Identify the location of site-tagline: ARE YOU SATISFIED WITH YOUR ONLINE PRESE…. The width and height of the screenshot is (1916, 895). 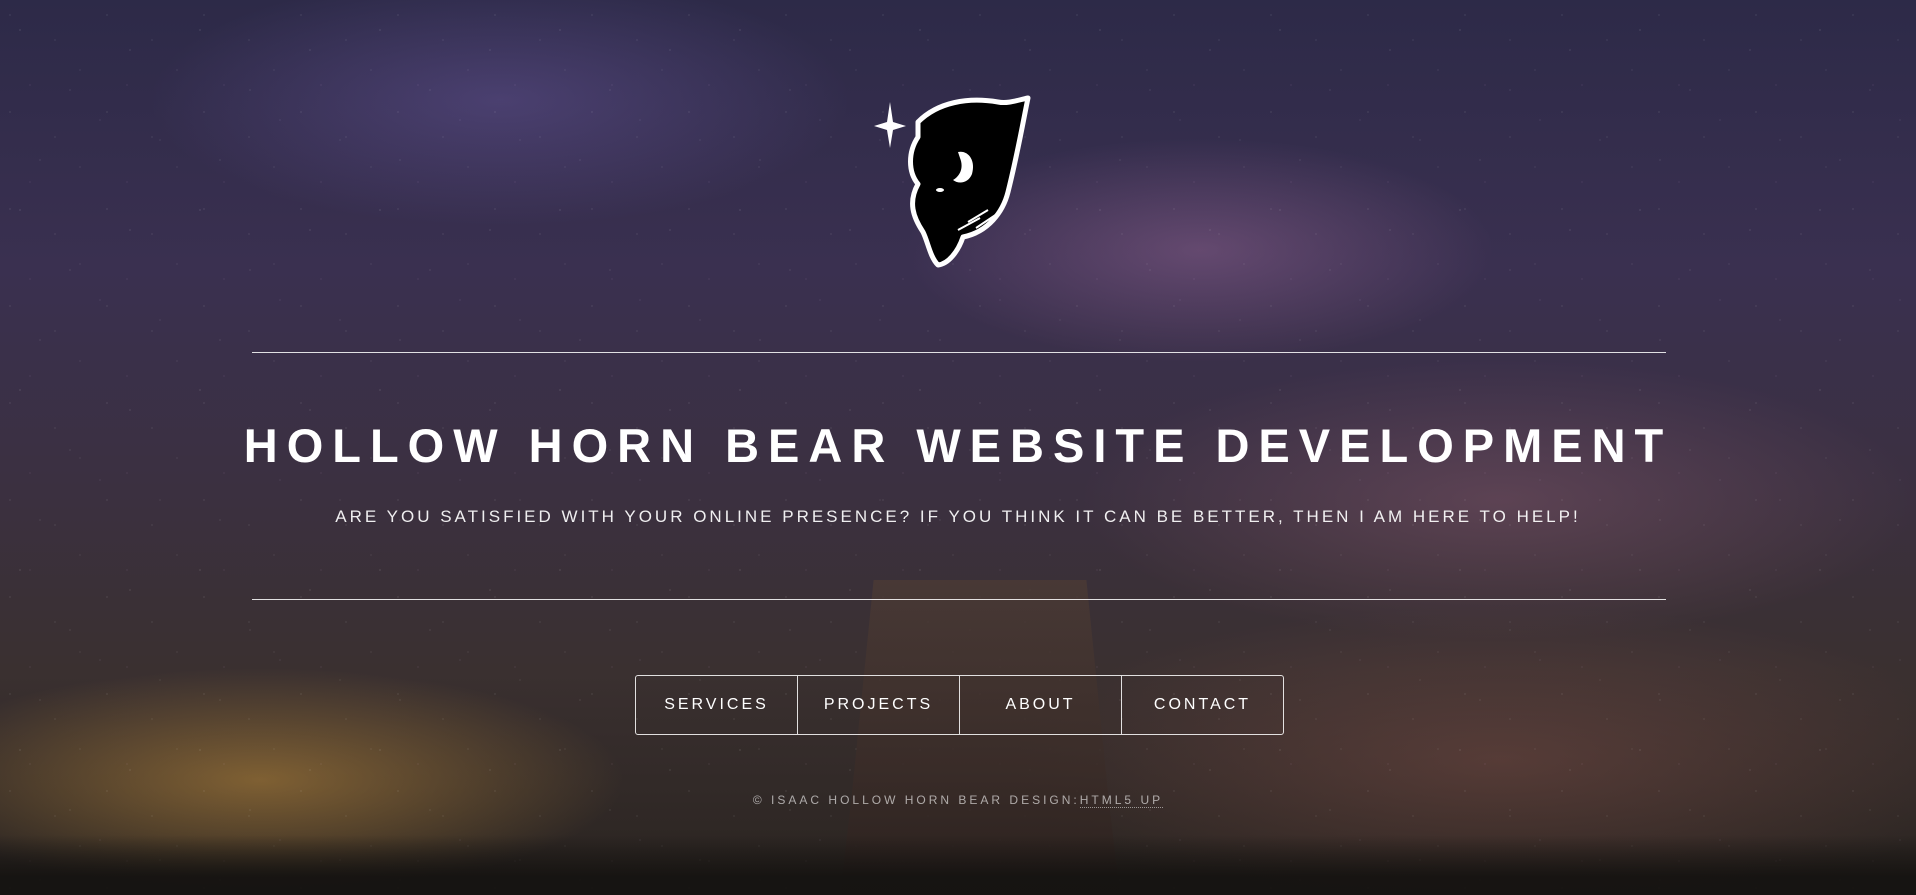
(958, 516).